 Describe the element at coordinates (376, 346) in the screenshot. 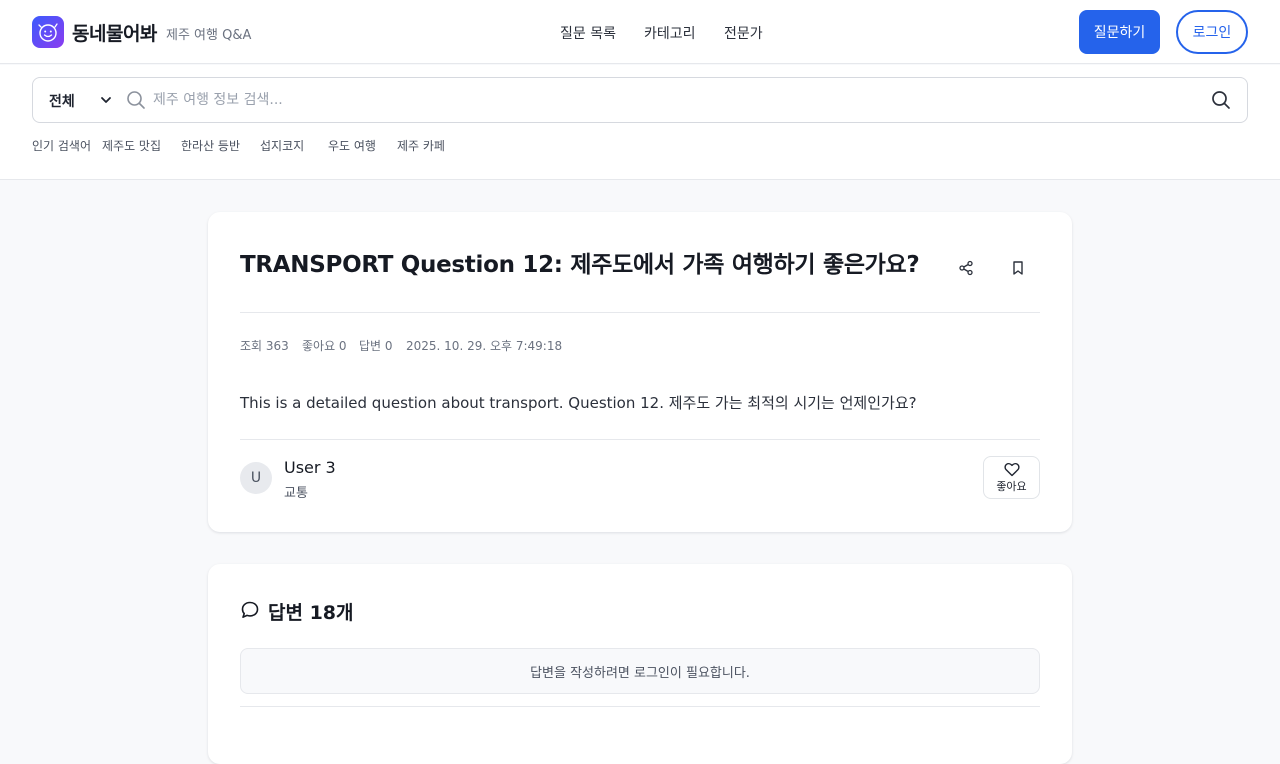

I see `answer-count: 답변 0` at that location.